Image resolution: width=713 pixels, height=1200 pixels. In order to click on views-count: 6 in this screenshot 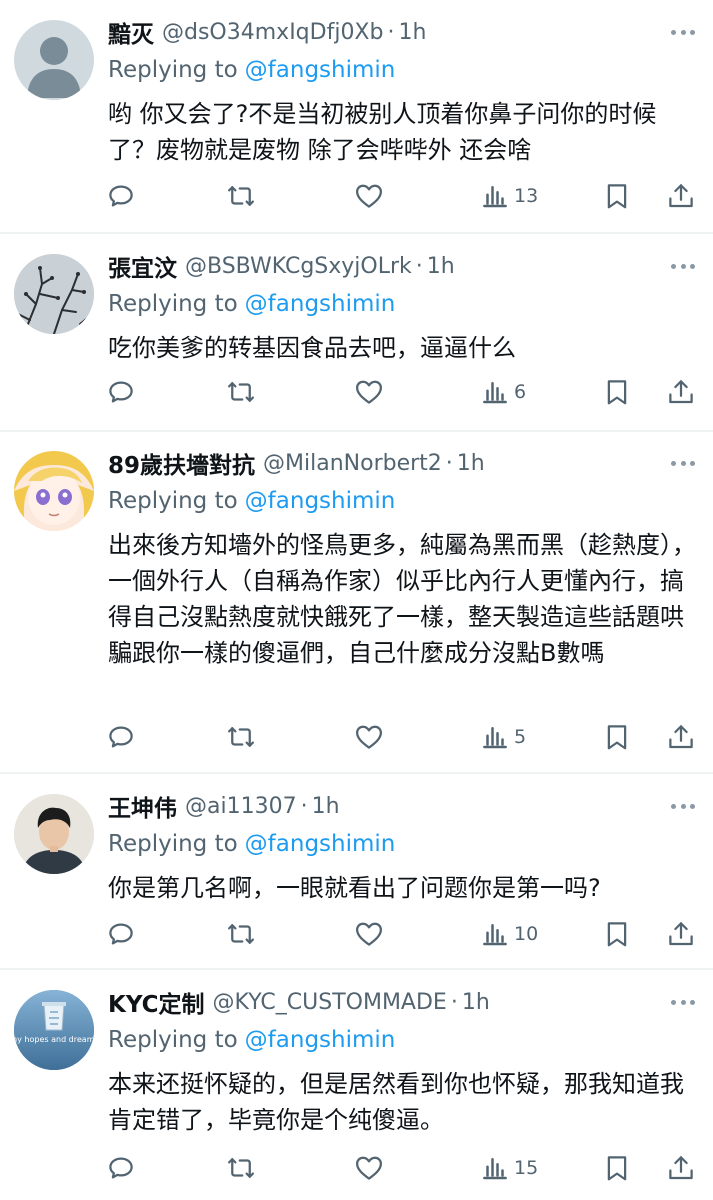, I will do `click(520, 392)`.